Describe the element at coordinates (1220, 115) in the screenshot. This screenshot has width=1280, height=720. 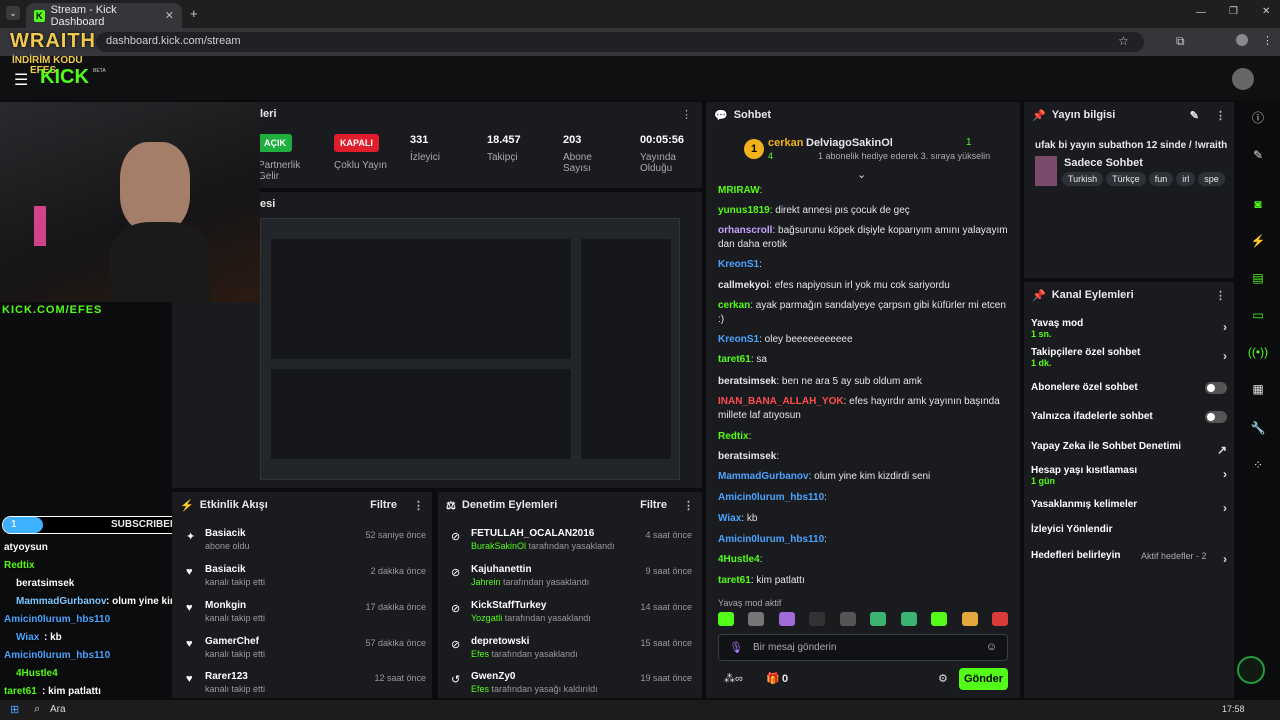
I see `stream-info-menu-icon: ⋮` at that location.